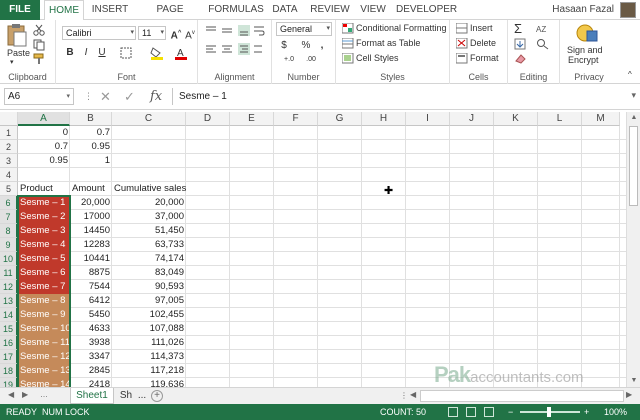  What do you see at coordinates (9, 203) in the screenshot?
I see `row-header-6: 6` at bounding box center [9, 203].